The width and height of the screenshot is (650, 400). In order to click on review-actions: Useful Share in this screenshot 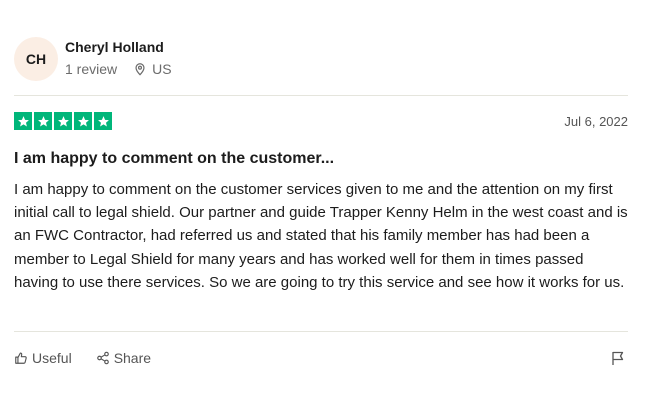, I will do `click(321, 358)`.